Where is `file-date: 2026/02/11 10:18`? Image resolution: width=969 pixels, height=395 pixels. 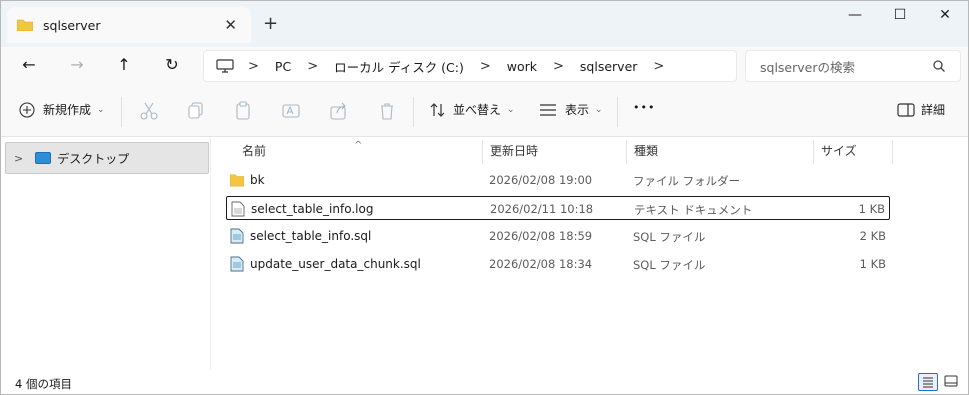 file-date: 2026/02/11 10:18 is located at coordinates (542, 209).